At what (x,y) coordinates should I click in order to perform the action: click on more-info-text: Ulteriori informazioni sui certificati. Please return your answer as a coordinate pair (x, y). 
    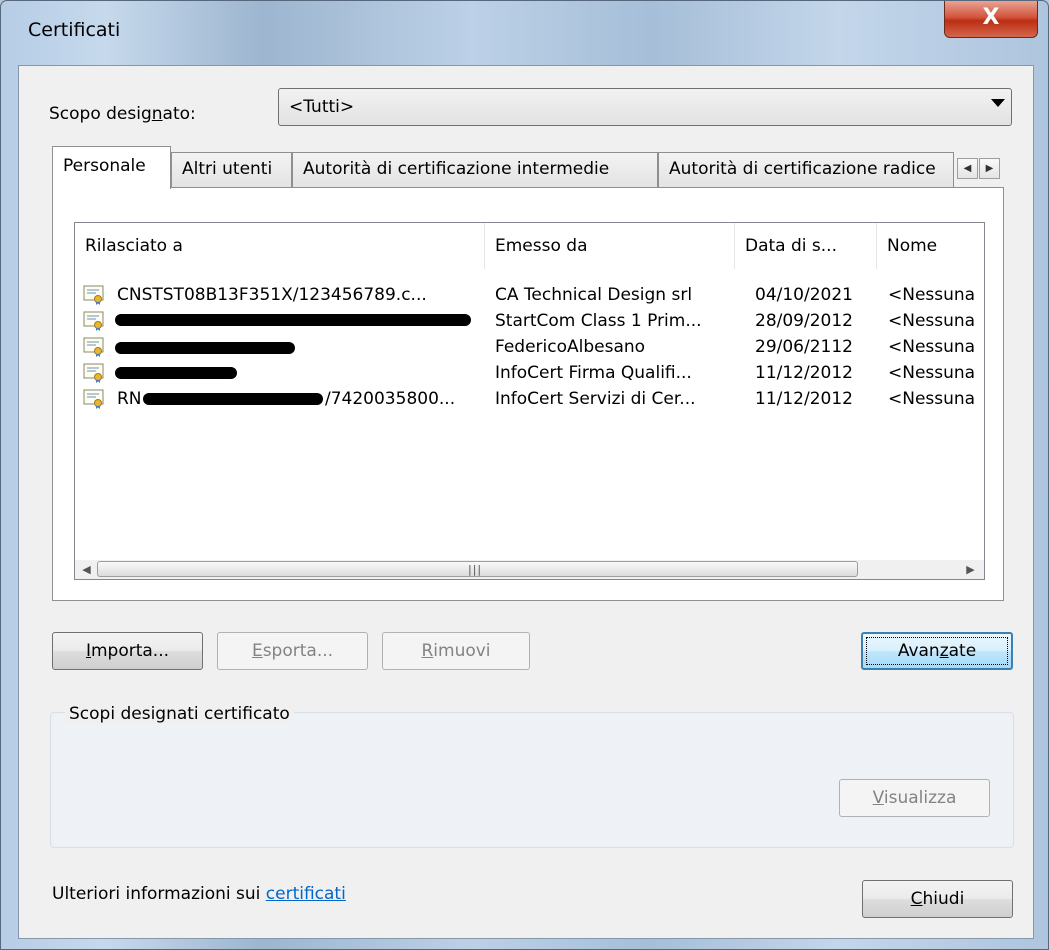
    Looking at the image, I should click on (199, 894).